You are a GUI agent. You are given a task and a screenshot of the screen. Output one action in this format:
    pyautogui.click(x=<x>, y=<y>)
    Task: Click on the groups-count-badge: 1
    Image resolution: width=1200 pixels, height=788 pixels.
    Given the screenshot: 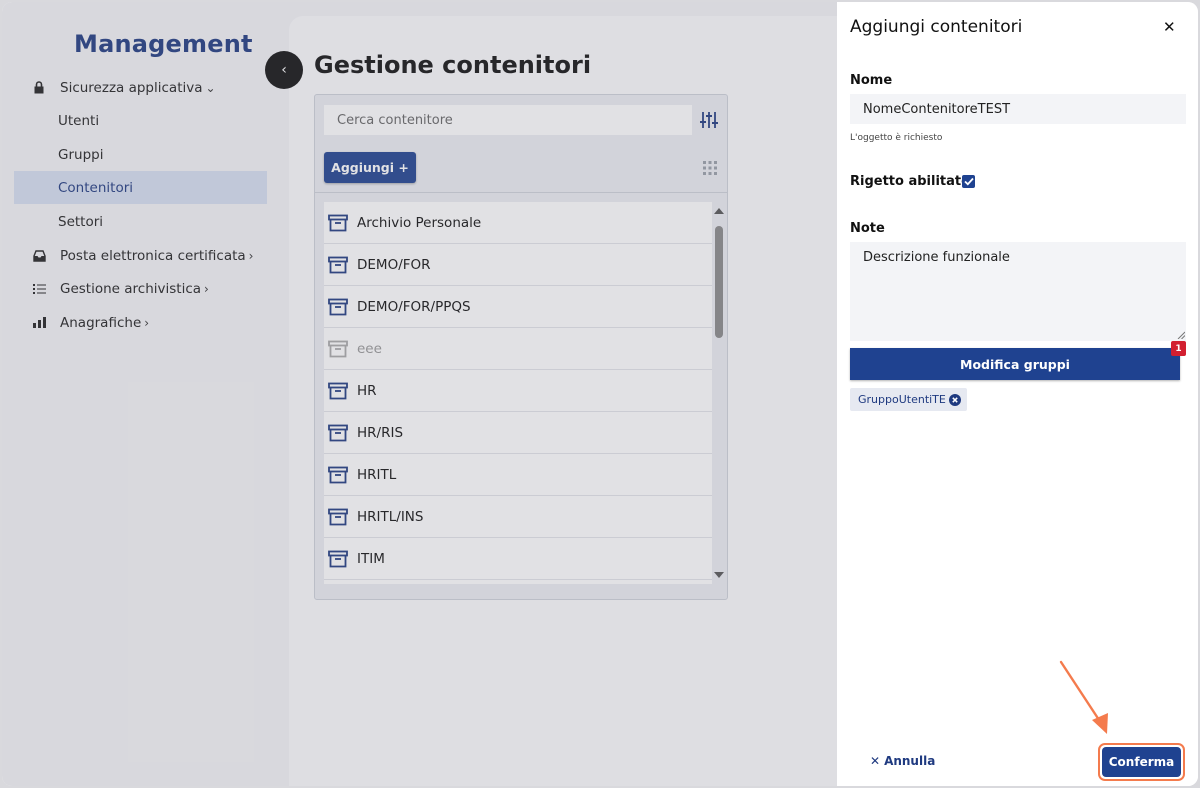 What is the action you would take?
    pyautogui.click(x=1178, y=348)
    